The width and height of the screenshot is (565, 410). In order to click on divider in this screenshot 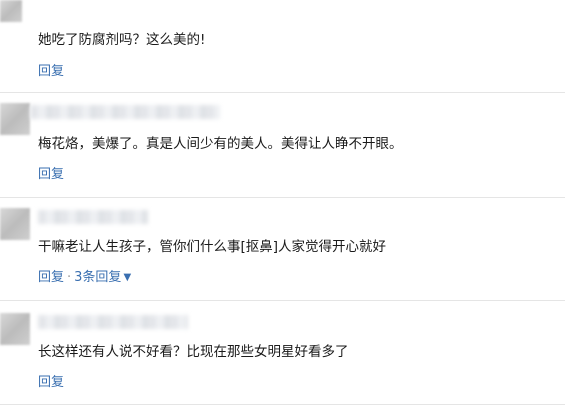, I will do `click(282, 404)`.